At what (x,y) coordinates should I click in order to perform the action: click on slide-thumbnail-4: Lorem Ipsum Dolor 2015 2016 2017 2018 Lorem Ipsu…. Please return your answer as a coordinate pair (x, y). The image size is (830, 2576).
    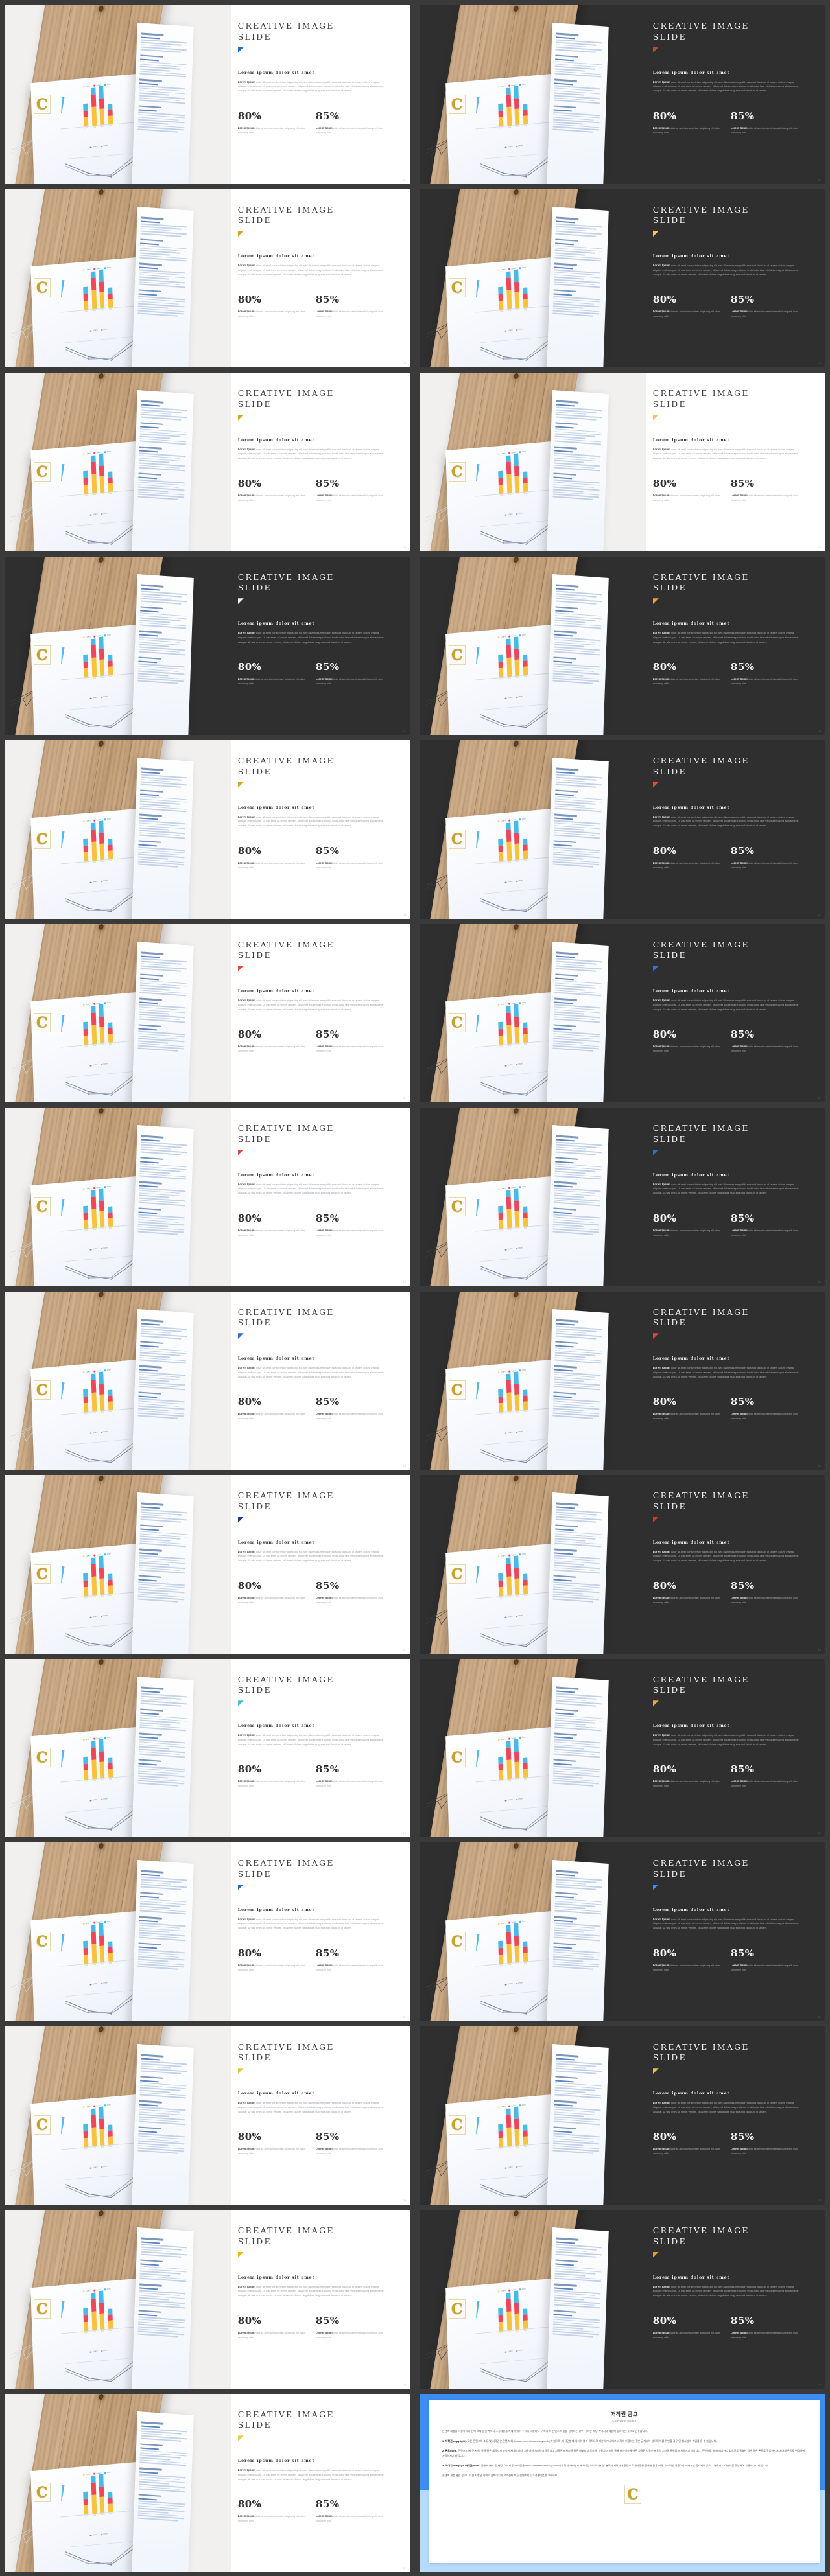
    Looking at the image, I should click on (622, 278).